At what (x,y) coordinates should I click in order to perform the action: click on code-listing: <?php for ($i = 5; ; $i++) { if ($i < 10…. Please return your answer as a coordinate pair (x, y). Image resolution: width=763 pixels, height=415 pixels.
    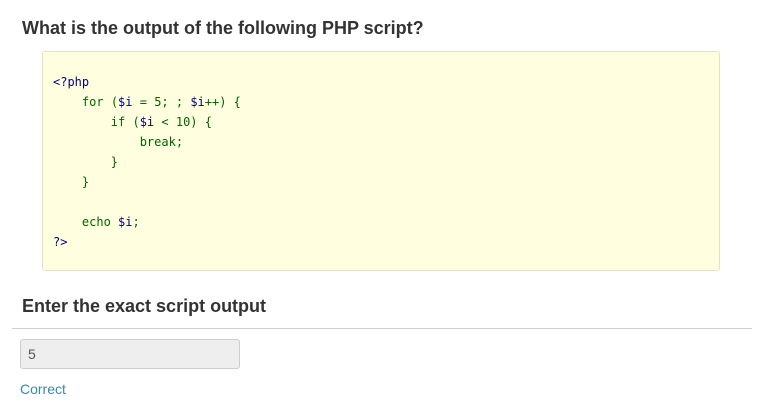
    Looking at the image, I should click on (147, 162).